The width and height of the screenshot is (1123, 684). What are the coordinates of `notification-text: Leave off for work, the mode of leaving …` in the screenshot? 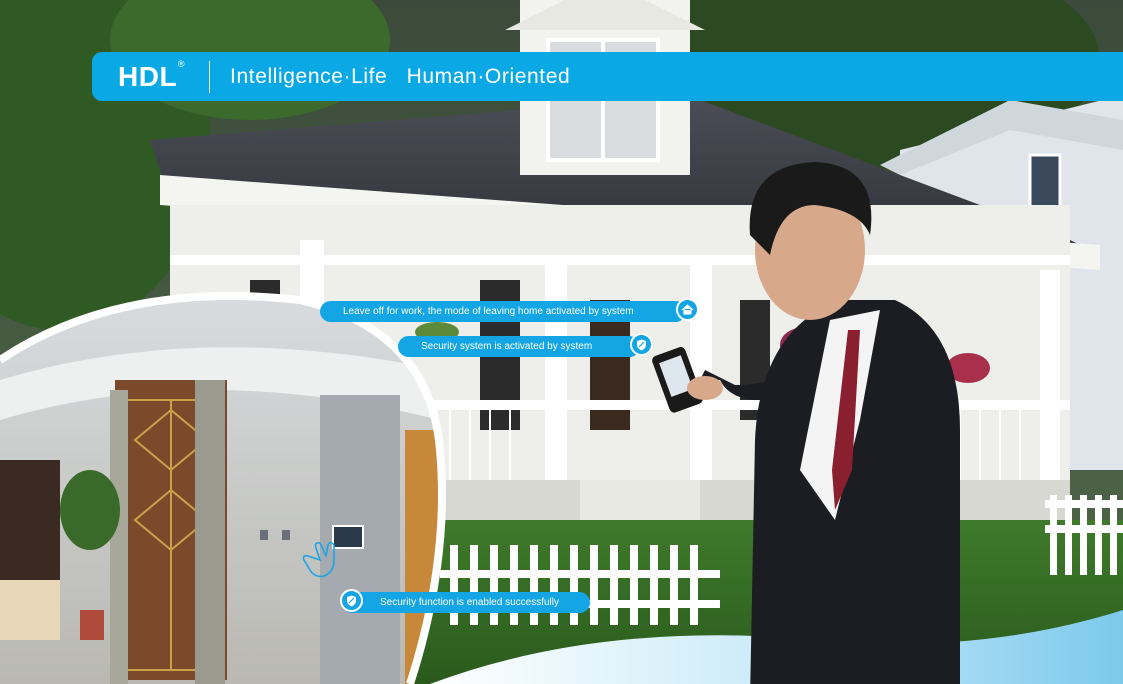 It's located at (488, 311).